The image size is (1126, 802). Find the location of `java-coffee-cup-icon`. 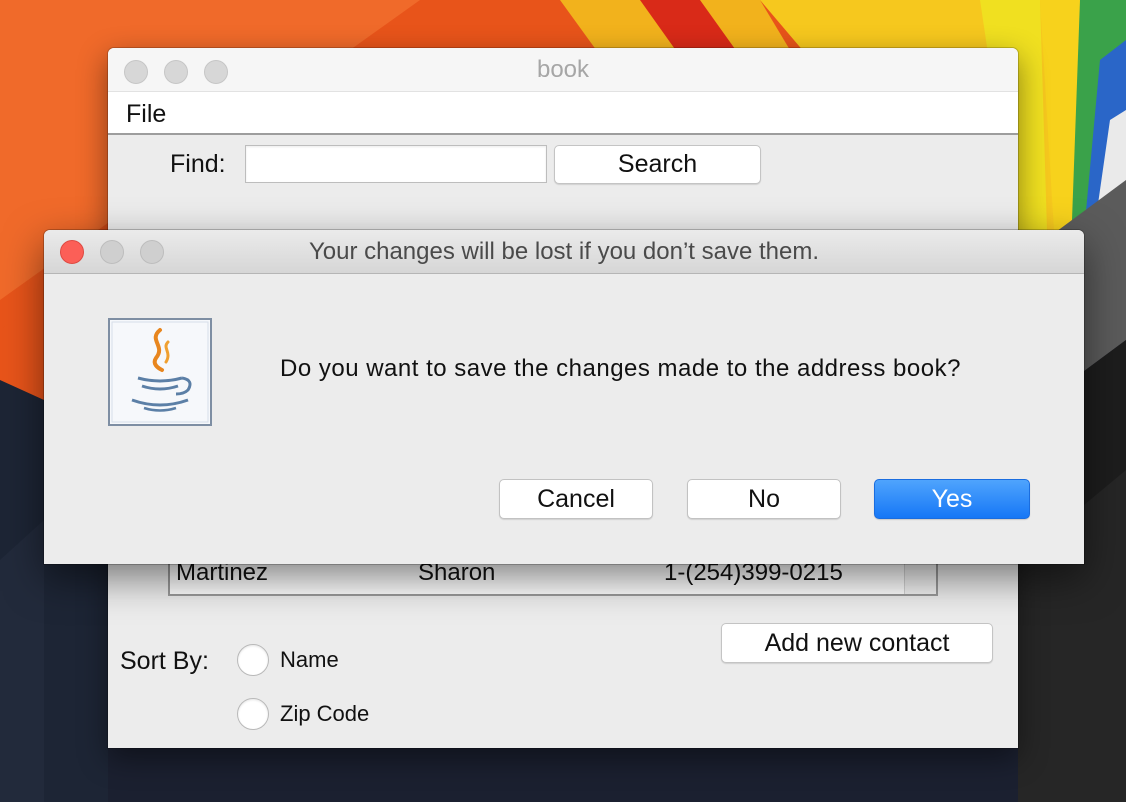

java-coffee-cup-icon is located at coordinates (160, 372).